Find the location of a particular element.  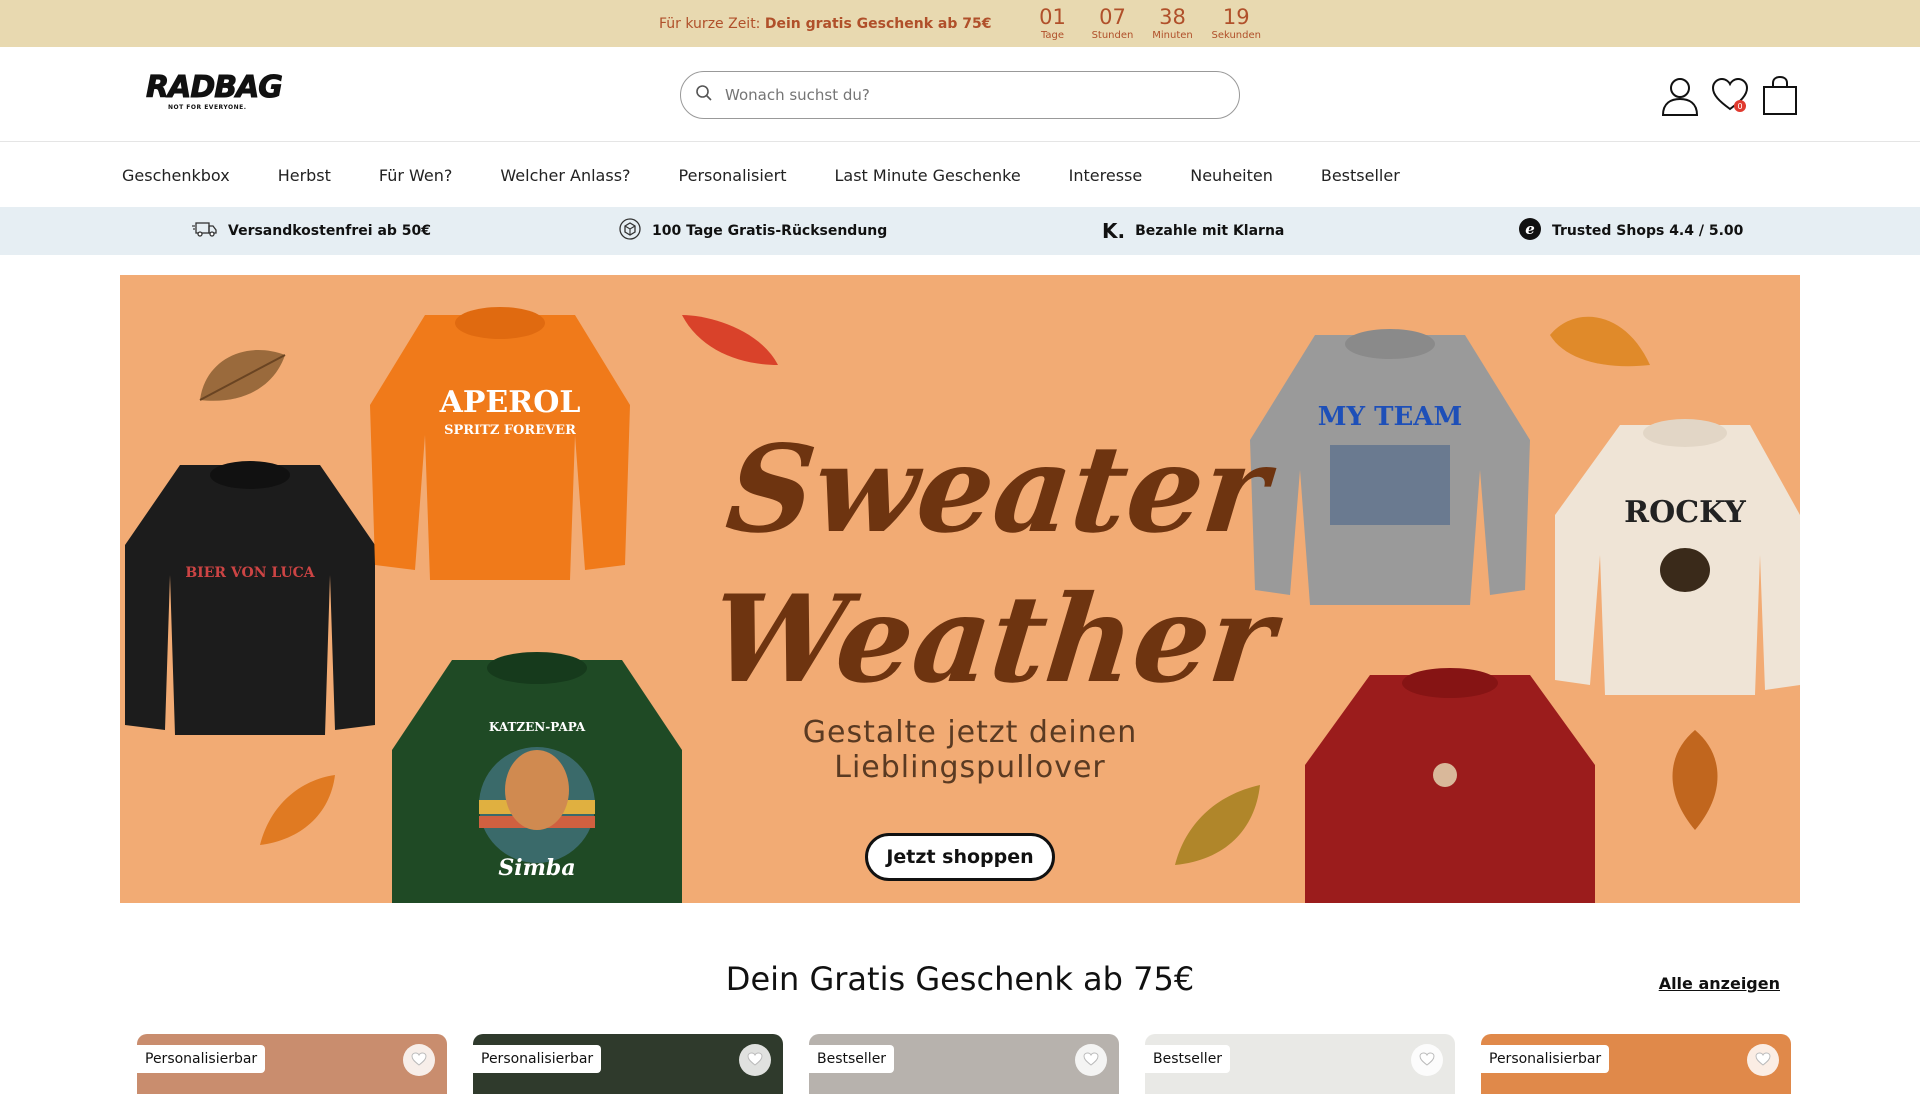

sweater-text: BIER VON LUCA is located at coordinates (250, 573).